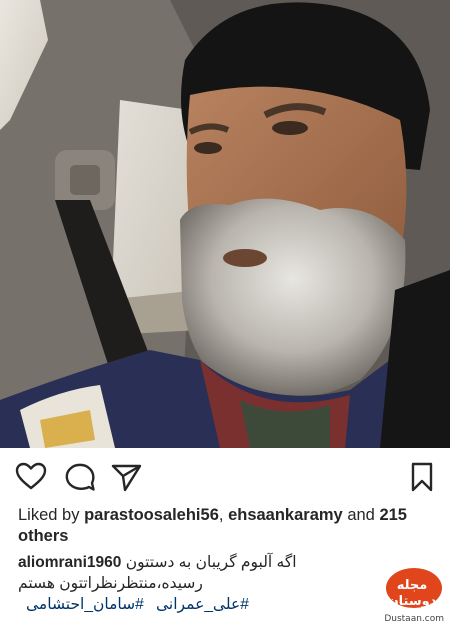  I want to click on bookmark-icon, so click(422, 477).